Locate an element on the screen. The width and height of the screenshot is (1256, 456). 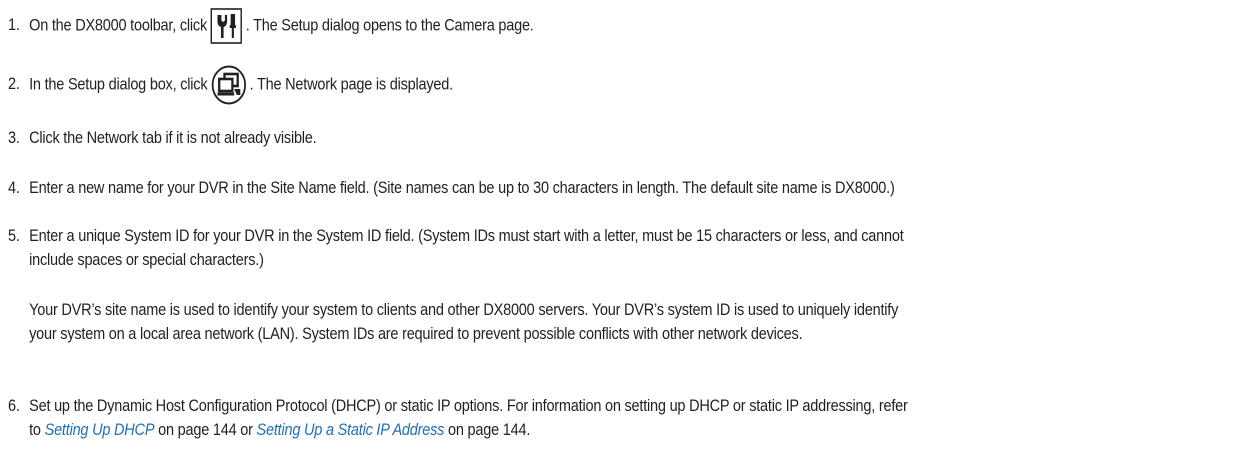
step-number: 2. is located at coordinates (14, 84).